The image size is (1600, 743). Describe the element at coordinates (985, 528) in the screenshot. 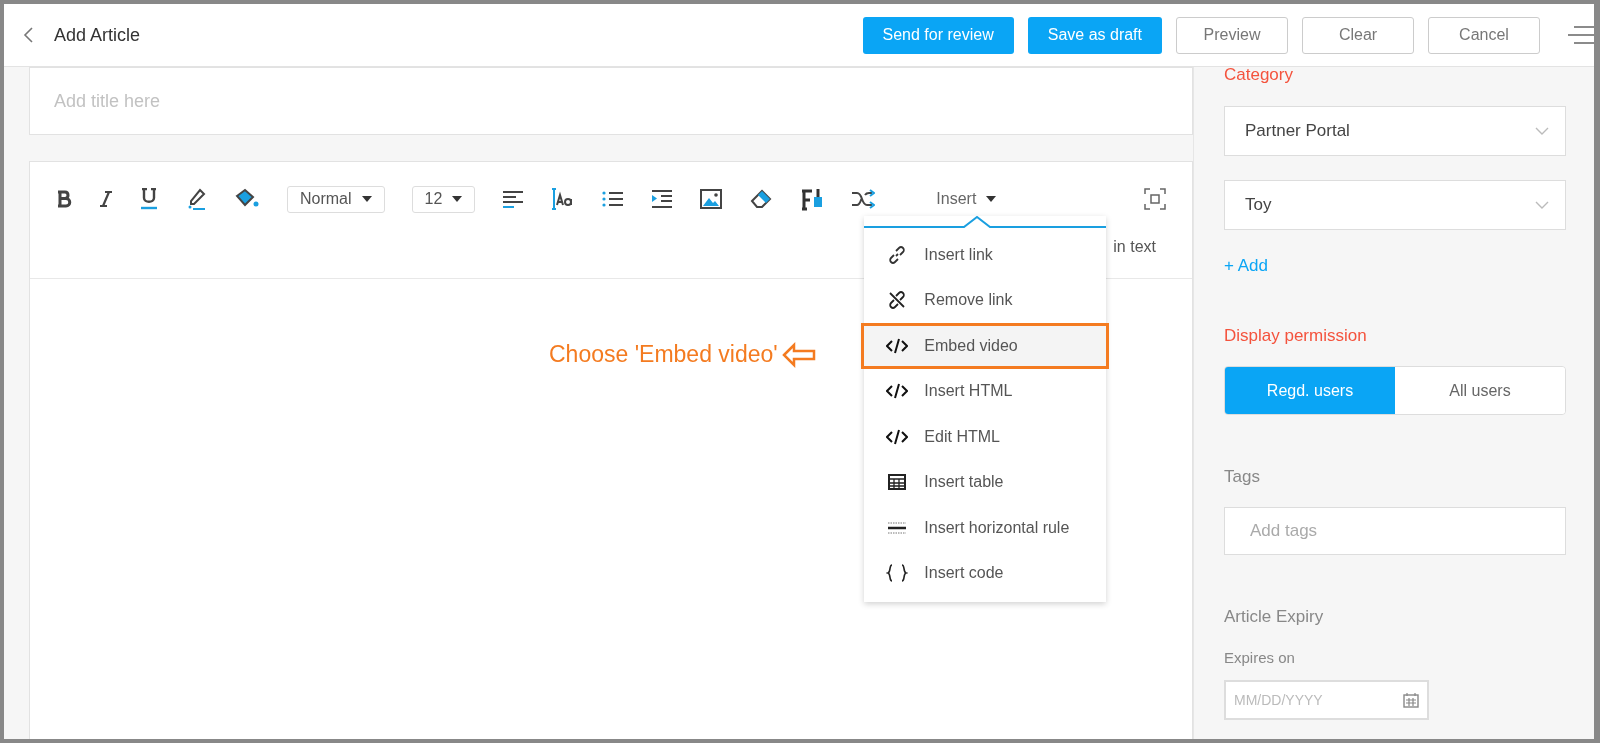

I see `menu-item: Insert horizontal rule` at that location.